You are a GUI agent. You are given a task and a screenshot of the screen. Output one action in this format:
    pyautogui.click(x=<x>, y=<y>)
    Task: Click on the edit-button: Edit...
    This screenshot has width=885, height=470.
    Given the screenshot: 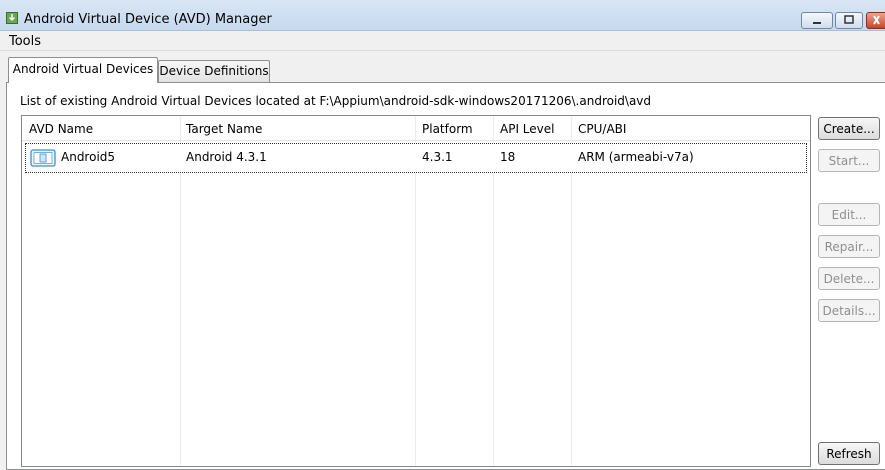 What is the action you would take?
    pyautogui.click(x=849, y=214)
    